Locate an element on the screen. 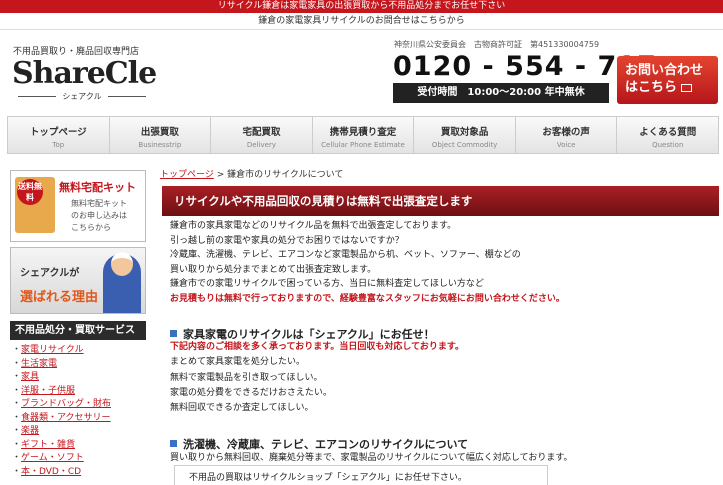 The height and width of the screenshot is (485, 723). site-logo: ShareCle is located at coordinates (84, 73).